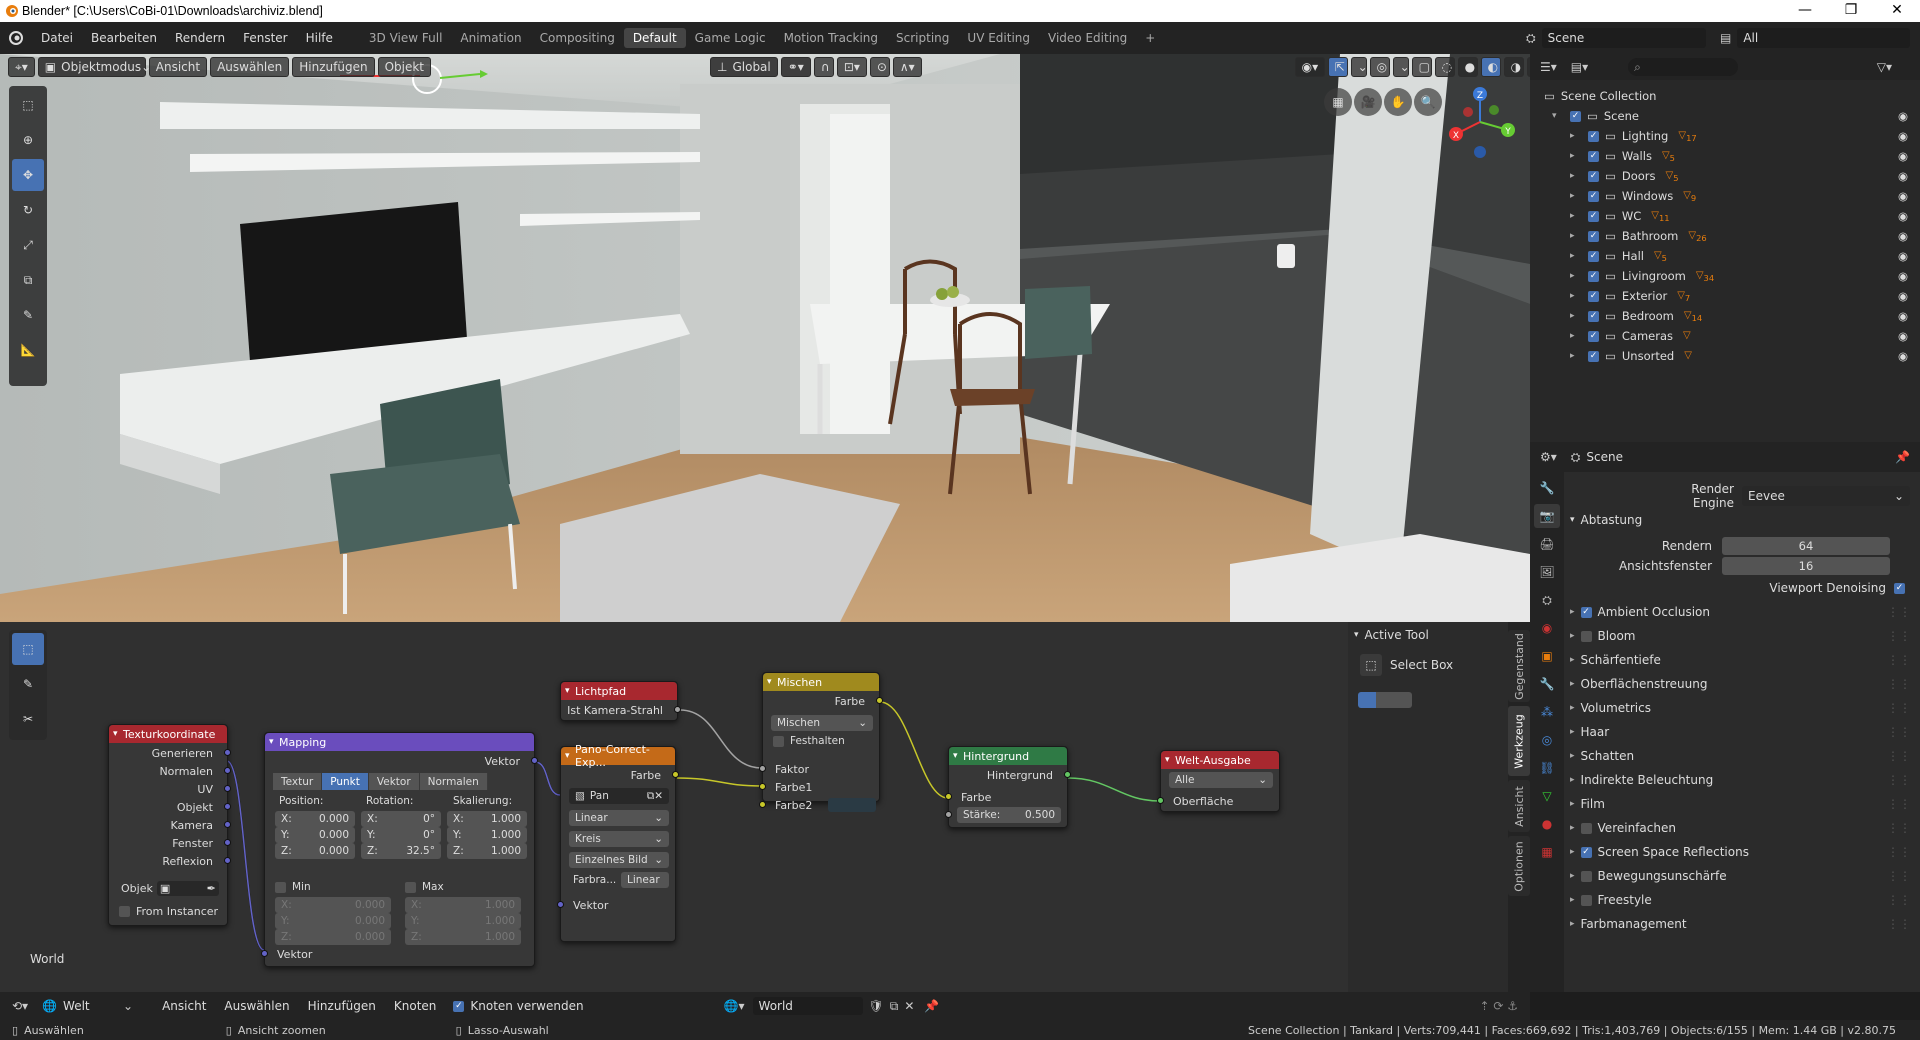  I want to click on proportional-toggle: ⊙, so click(879, 67).